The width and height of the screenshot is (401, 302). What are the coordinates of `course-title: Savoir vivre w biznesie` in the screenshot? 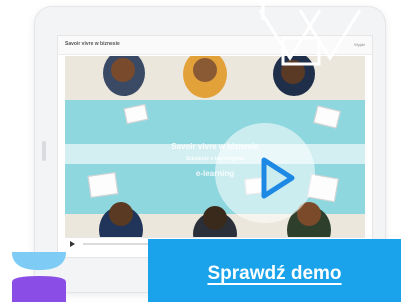 It's located at (92, 44).